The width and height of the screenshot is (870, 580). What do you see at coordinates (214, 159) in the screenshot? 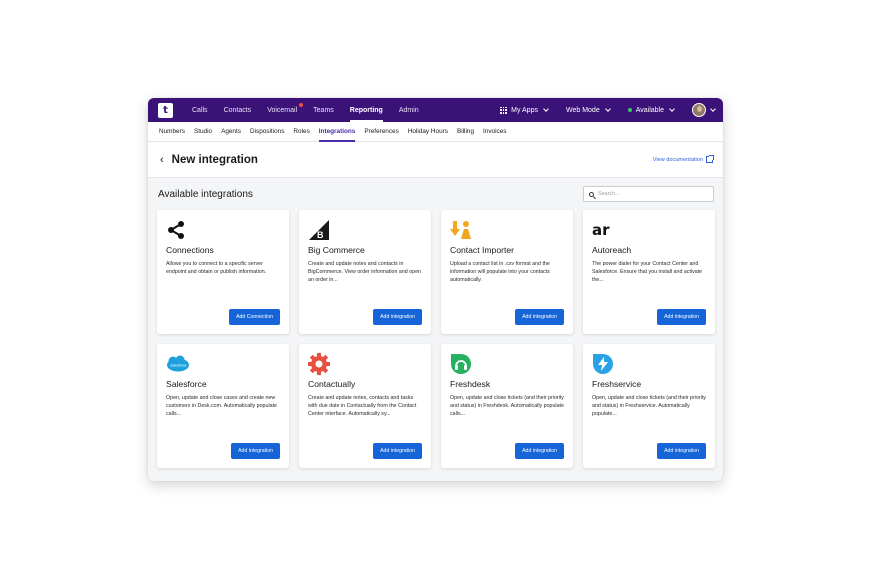
I see `page-title: New integration` at bounding box center [214, 159].